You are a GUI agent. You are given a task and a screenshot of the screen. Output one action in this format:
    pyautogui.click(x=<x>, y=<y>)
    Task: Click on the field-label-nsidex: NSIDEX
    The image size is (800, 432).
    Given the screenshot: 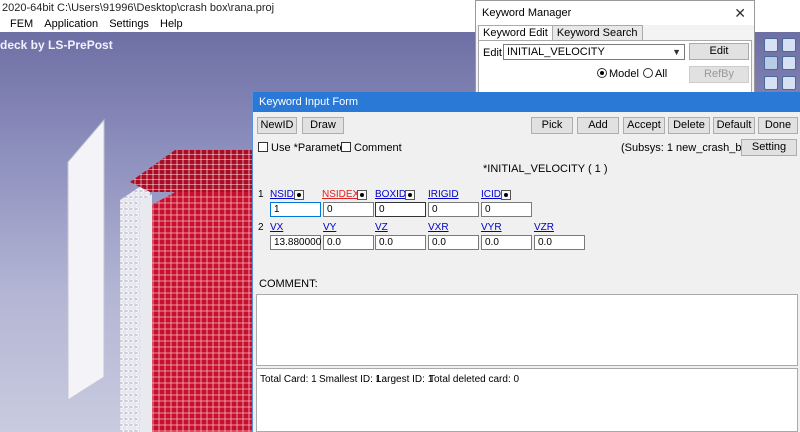 What is the action you would take?
    pyautogui.click(x=340, y=194)
    